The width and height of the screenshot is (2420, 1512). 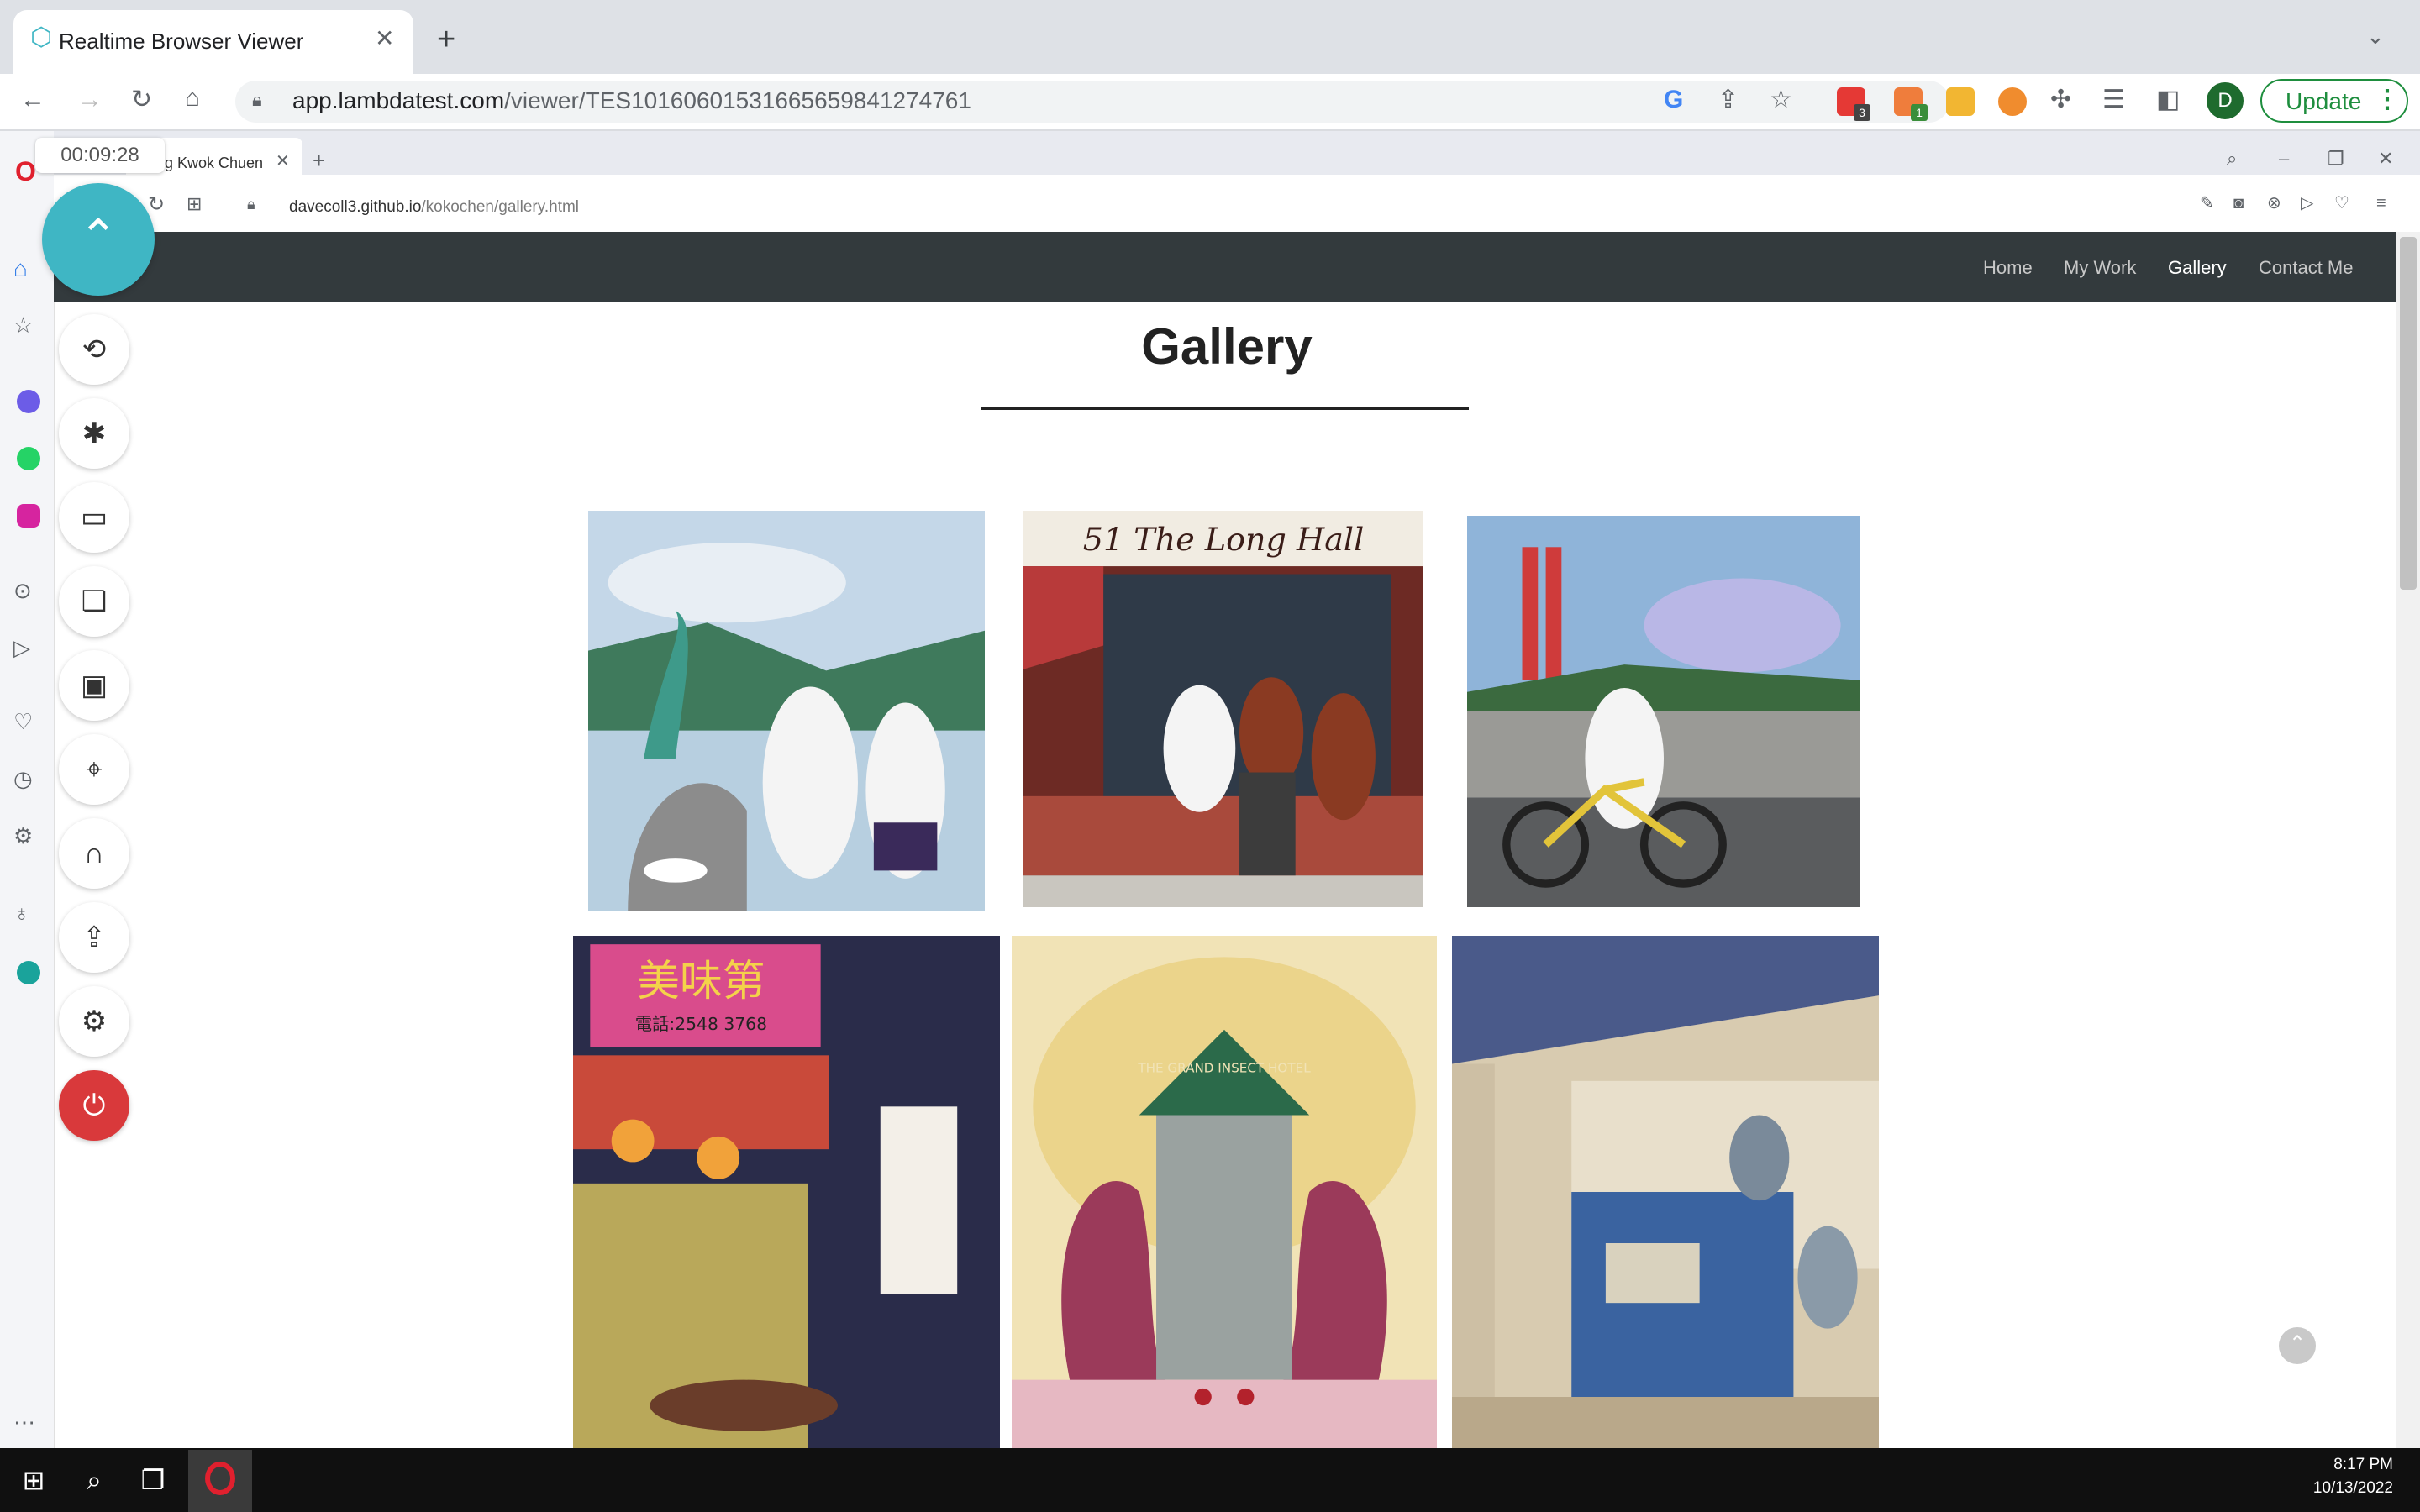 I want to click on clock-date: 10/13/2022, so click(x=2352, y=1488).